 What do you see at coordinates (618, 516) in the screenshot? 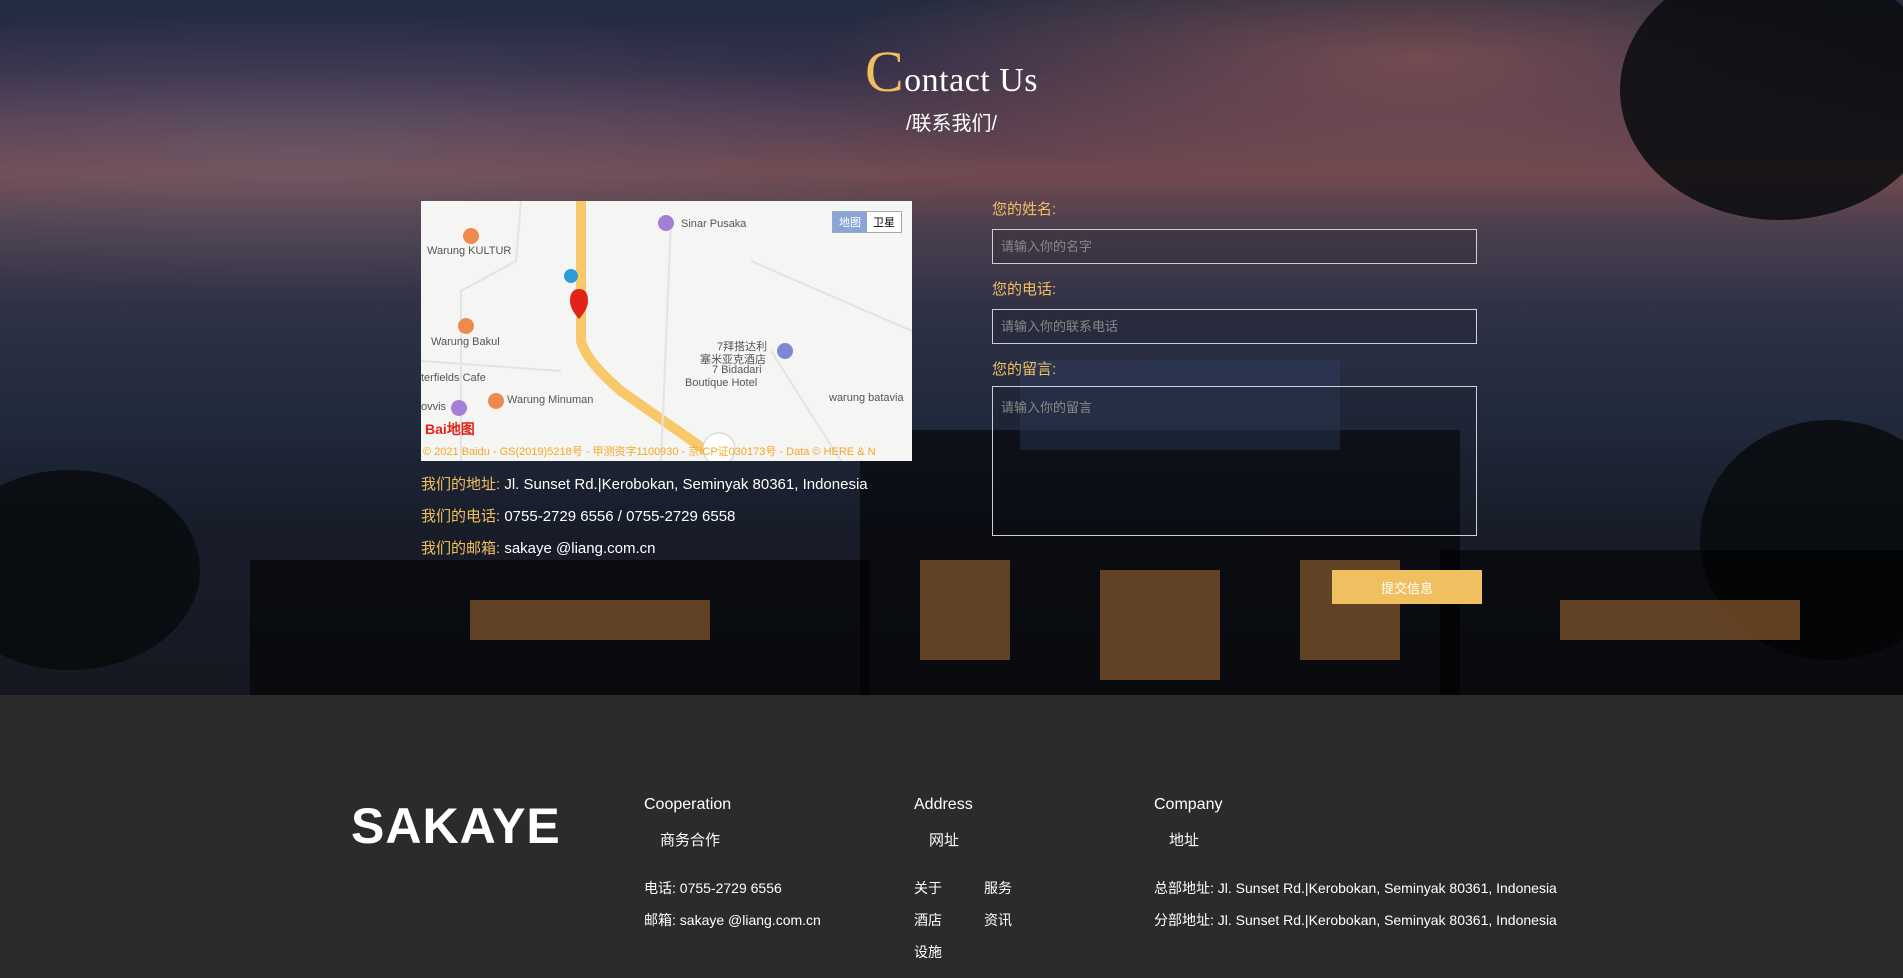
I see `phone-value: 0755-2729 6556 / 0755-2729 6558` at bounding box center [618, 516].